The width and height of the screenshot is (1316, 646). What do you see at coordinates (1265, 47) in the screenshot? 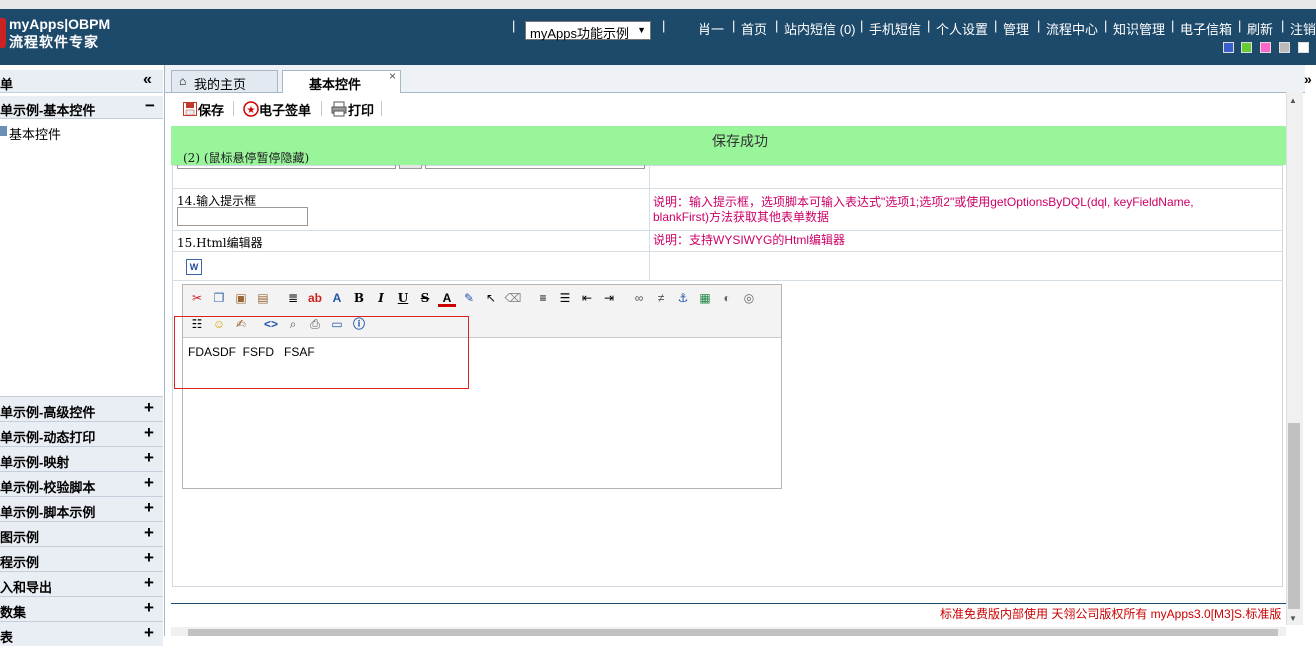
I see `theme-pink-swatch` at bounding box center [1265, 47].